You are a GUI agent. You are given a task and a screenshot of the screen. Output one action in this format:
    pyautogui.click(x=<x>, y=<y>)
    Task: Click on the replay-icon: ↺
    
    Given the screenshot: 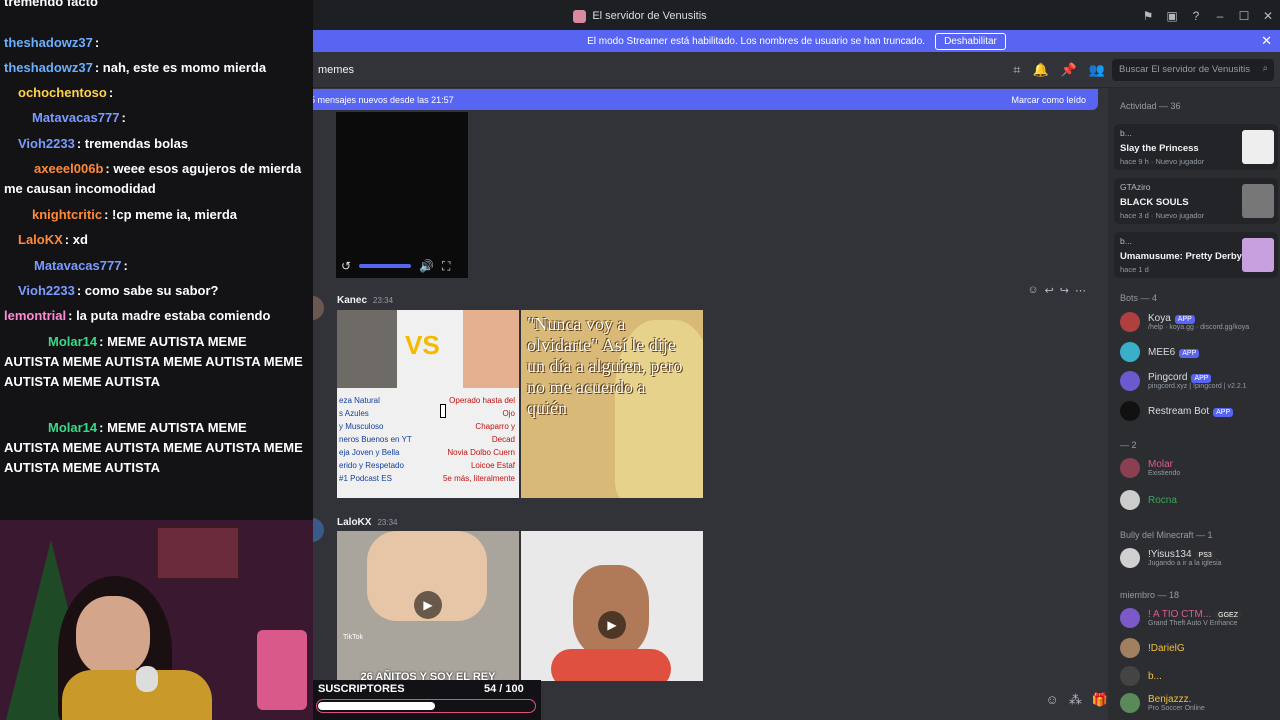 What is the action you would take?
    pyautogui.click(x=346, y=266)
    